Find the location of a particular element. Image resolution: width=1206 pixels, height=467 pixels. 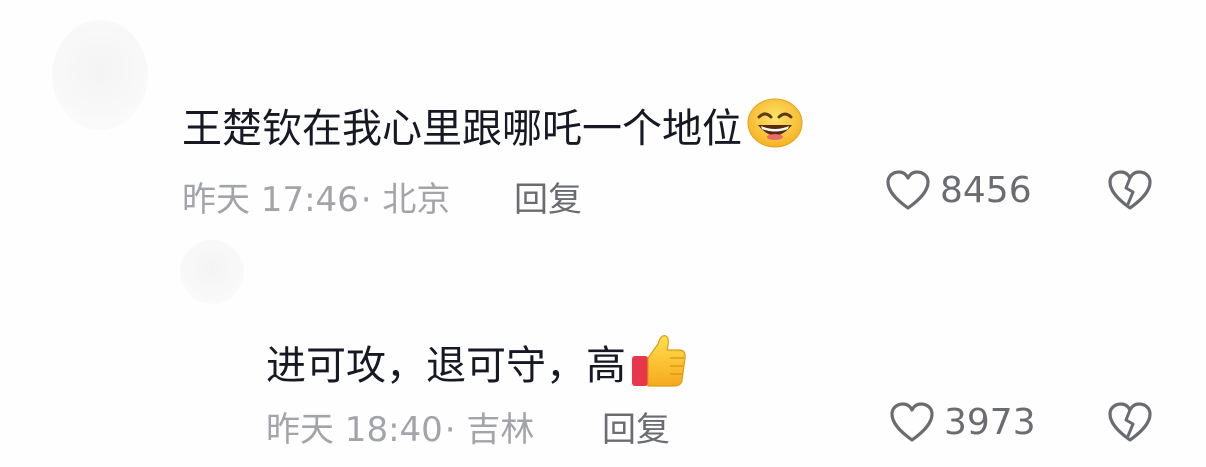

comment-2-text-row: 进可攻，退可守，高 is located at coordinates (477, 365).